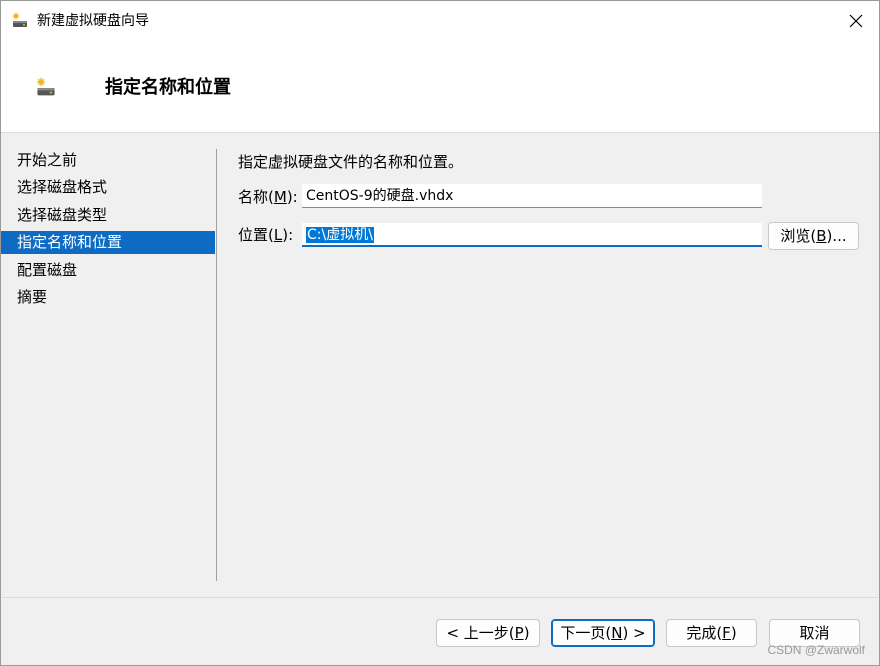  What do you see at coordinates (93, 21) in the screenshot?
I see `window-title: 新建虚拟硬盘向导` at bounding box center [93, 21].